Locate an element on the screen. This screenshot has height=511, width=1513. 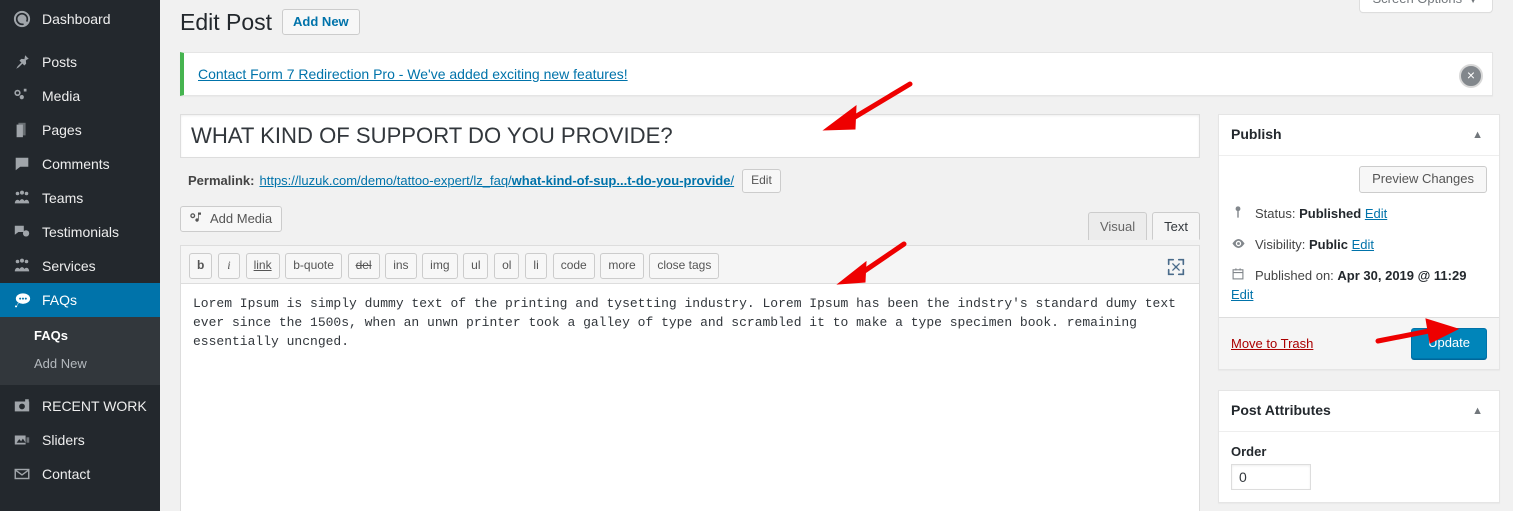
status-label: Status: is located at coordinates (1275, 214).